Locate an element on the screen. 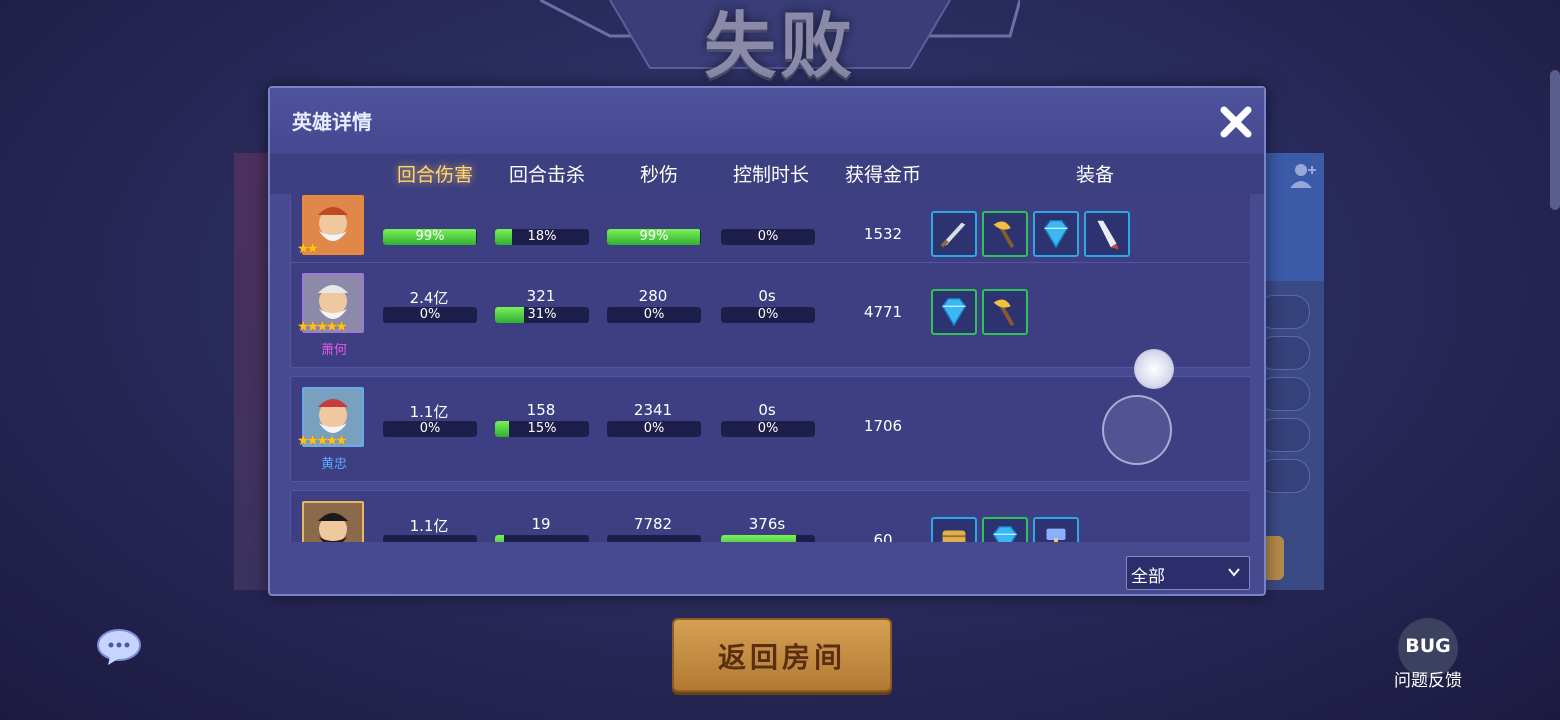 The image size is (1560, 720). damage-value: 2.4亿 is located at coordinates (429, 298).